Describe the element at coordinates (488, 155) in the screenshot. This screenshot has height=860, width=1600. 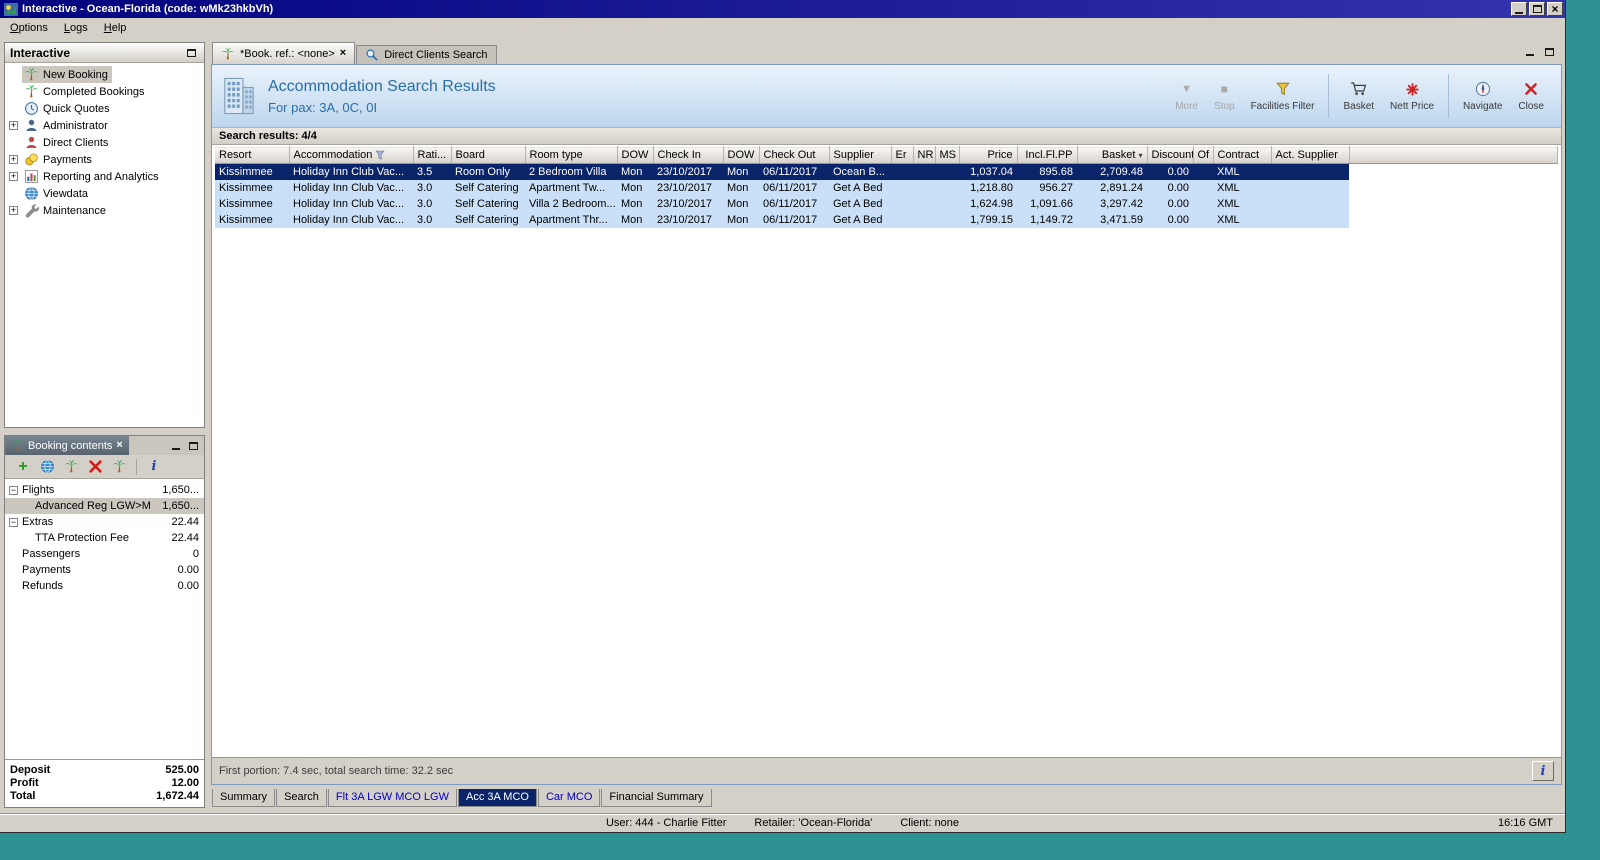
I see `col-board: Board` at that location.